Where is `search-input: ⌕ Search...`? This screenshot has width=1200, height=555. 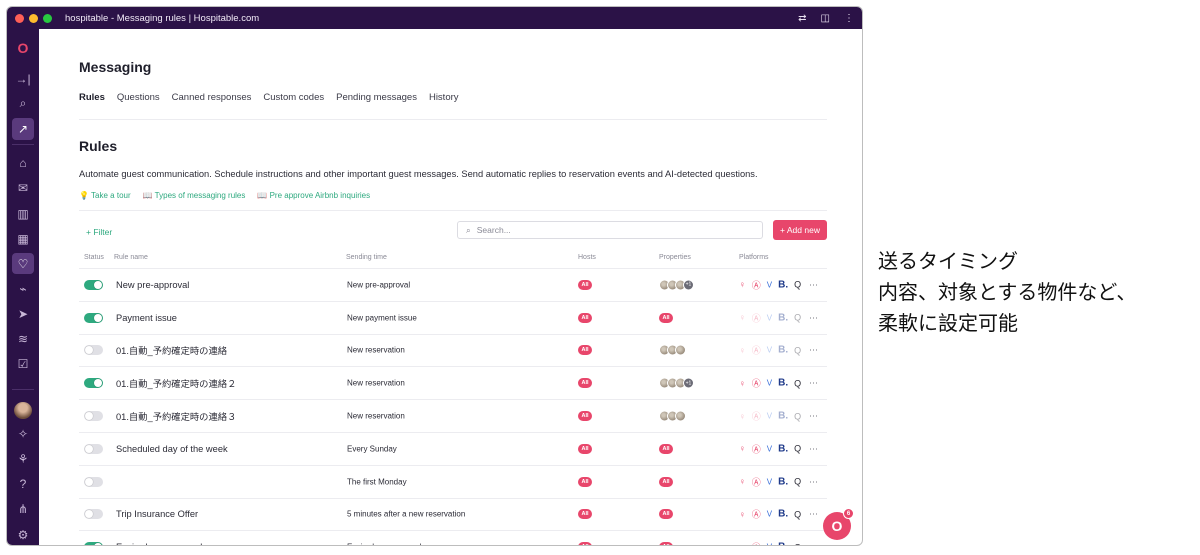
search-input: ⌕ Search... is located at coordinates (610, 230).